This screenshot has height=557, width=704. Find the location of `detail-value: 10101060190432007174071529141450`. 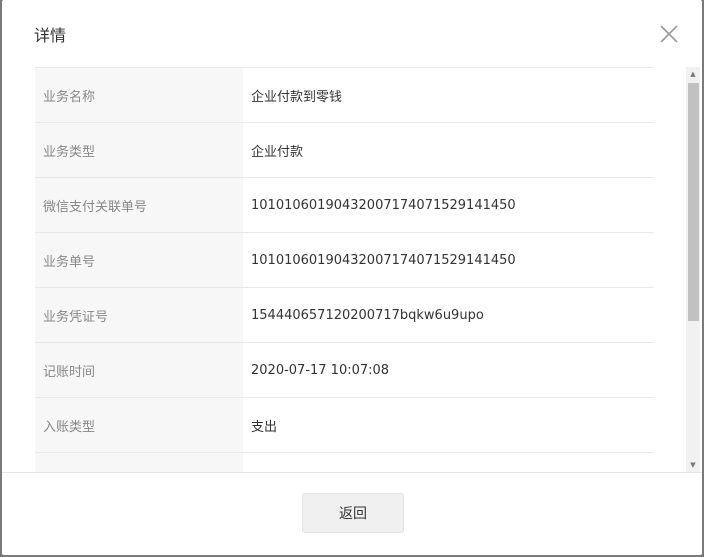

detail-value: 10101060190432007174071529141450 is located at coordinates (448, 260).